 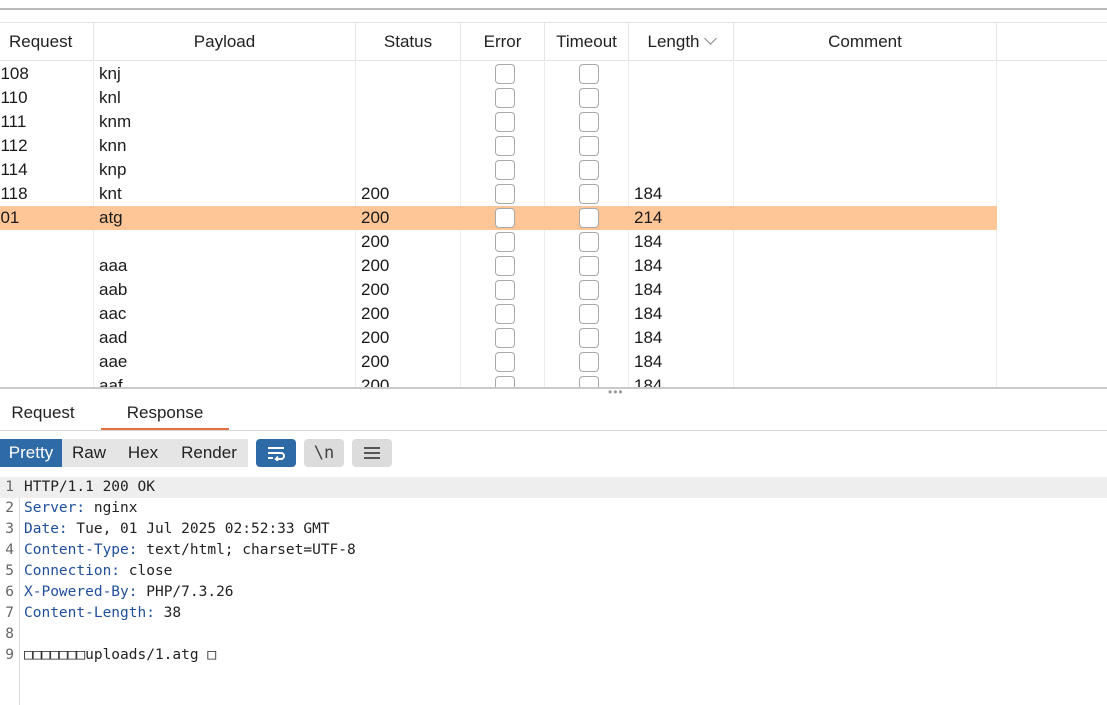 I want to click on table-row: 7118 knt 200 184, so click(x=498, y=194).